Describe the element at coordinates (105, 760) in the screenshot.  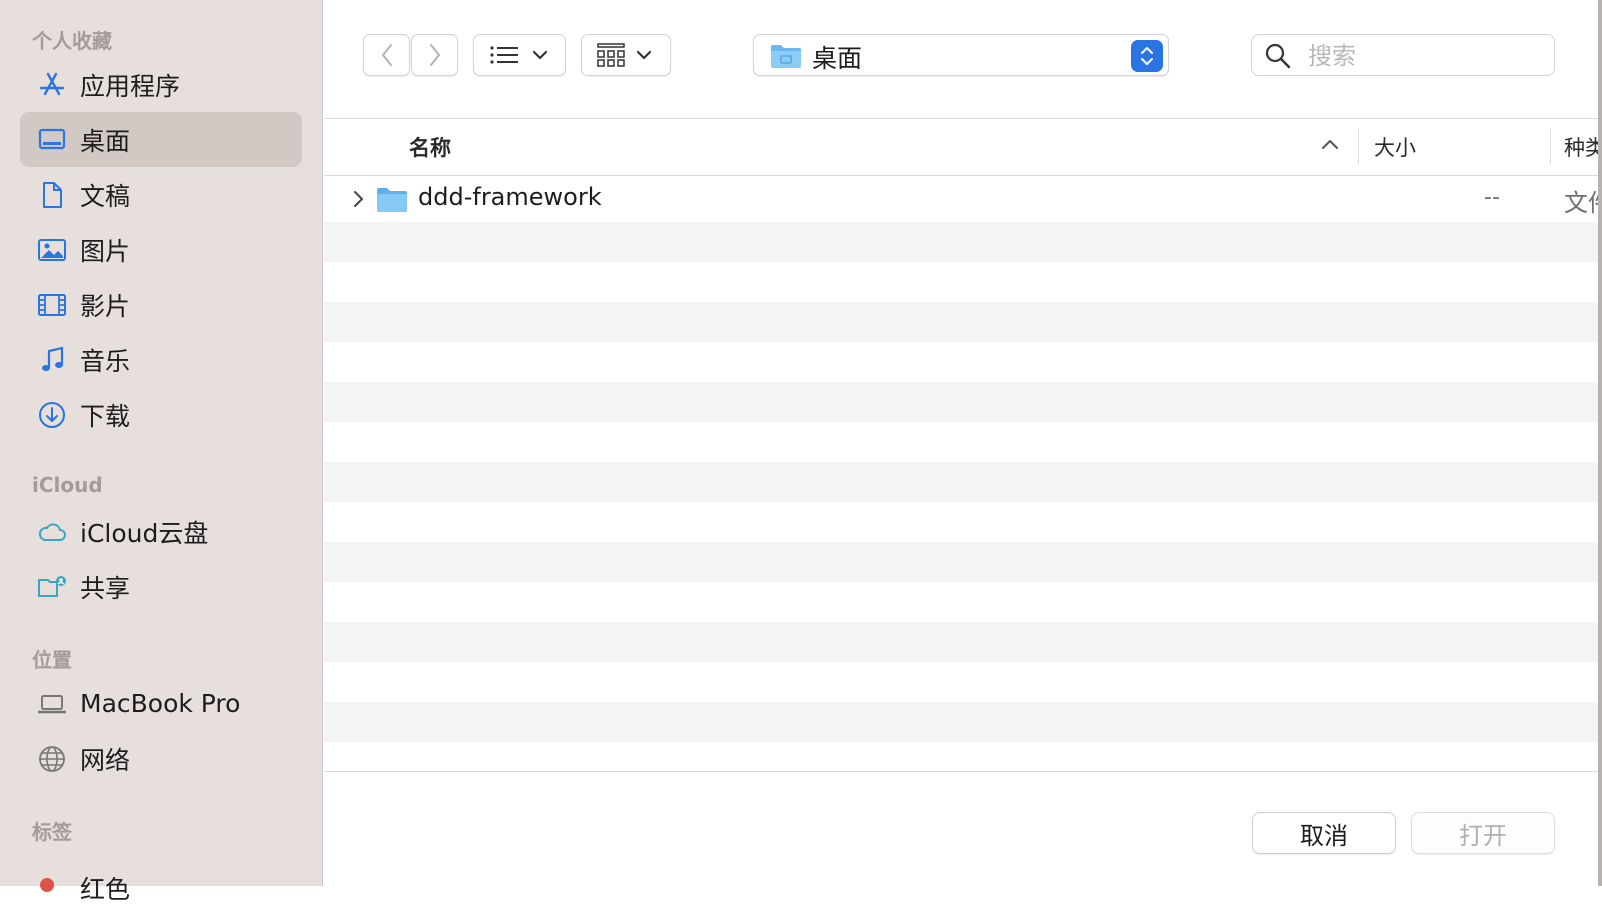
I see `sidebar-item-label: 网络` at that location.